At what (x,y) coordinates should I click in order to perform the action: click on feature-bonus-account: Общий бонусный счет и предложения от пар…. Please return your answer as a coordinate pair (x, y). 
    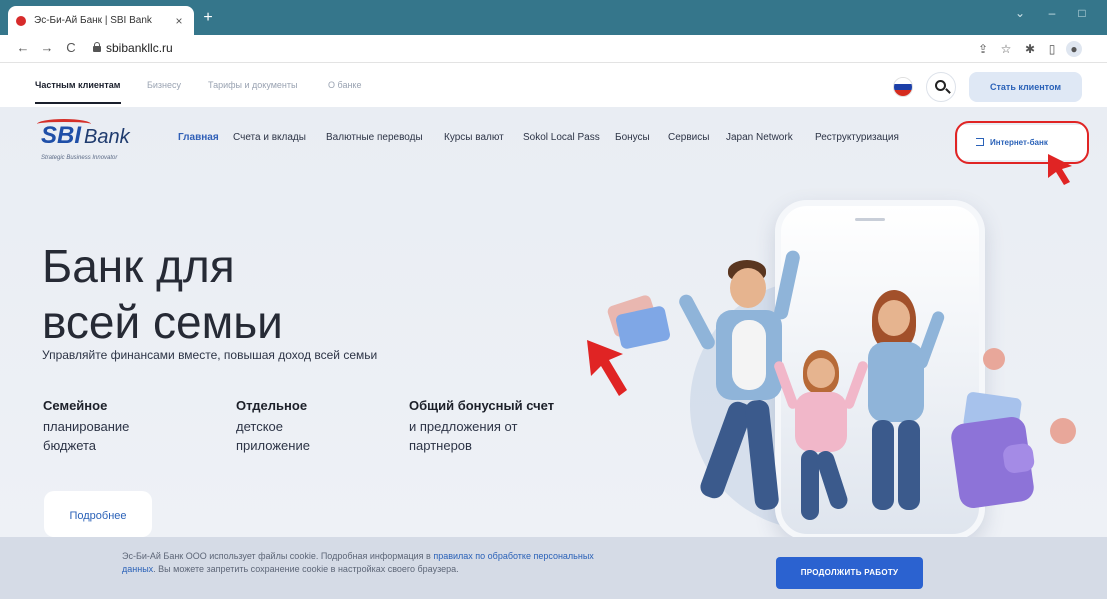
    Looking at the image, I should click on (504, 426).